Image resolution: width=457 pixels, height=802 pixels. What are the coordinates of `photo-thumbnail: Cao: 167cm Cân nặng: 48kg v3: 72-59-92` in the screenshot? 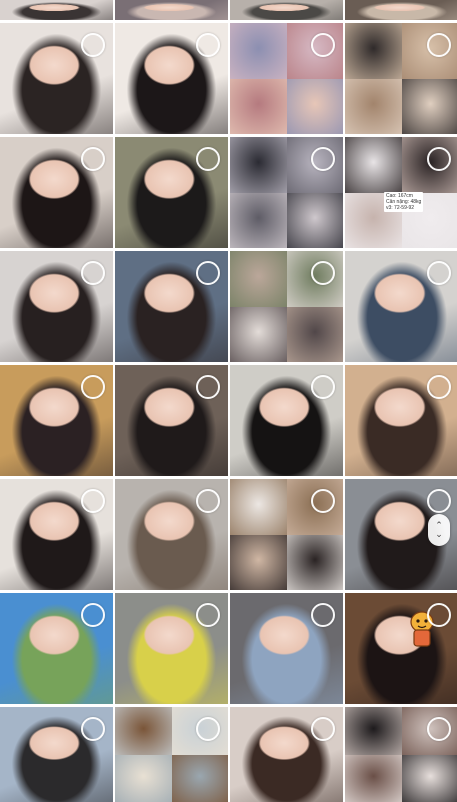 It's located at (401, 192).